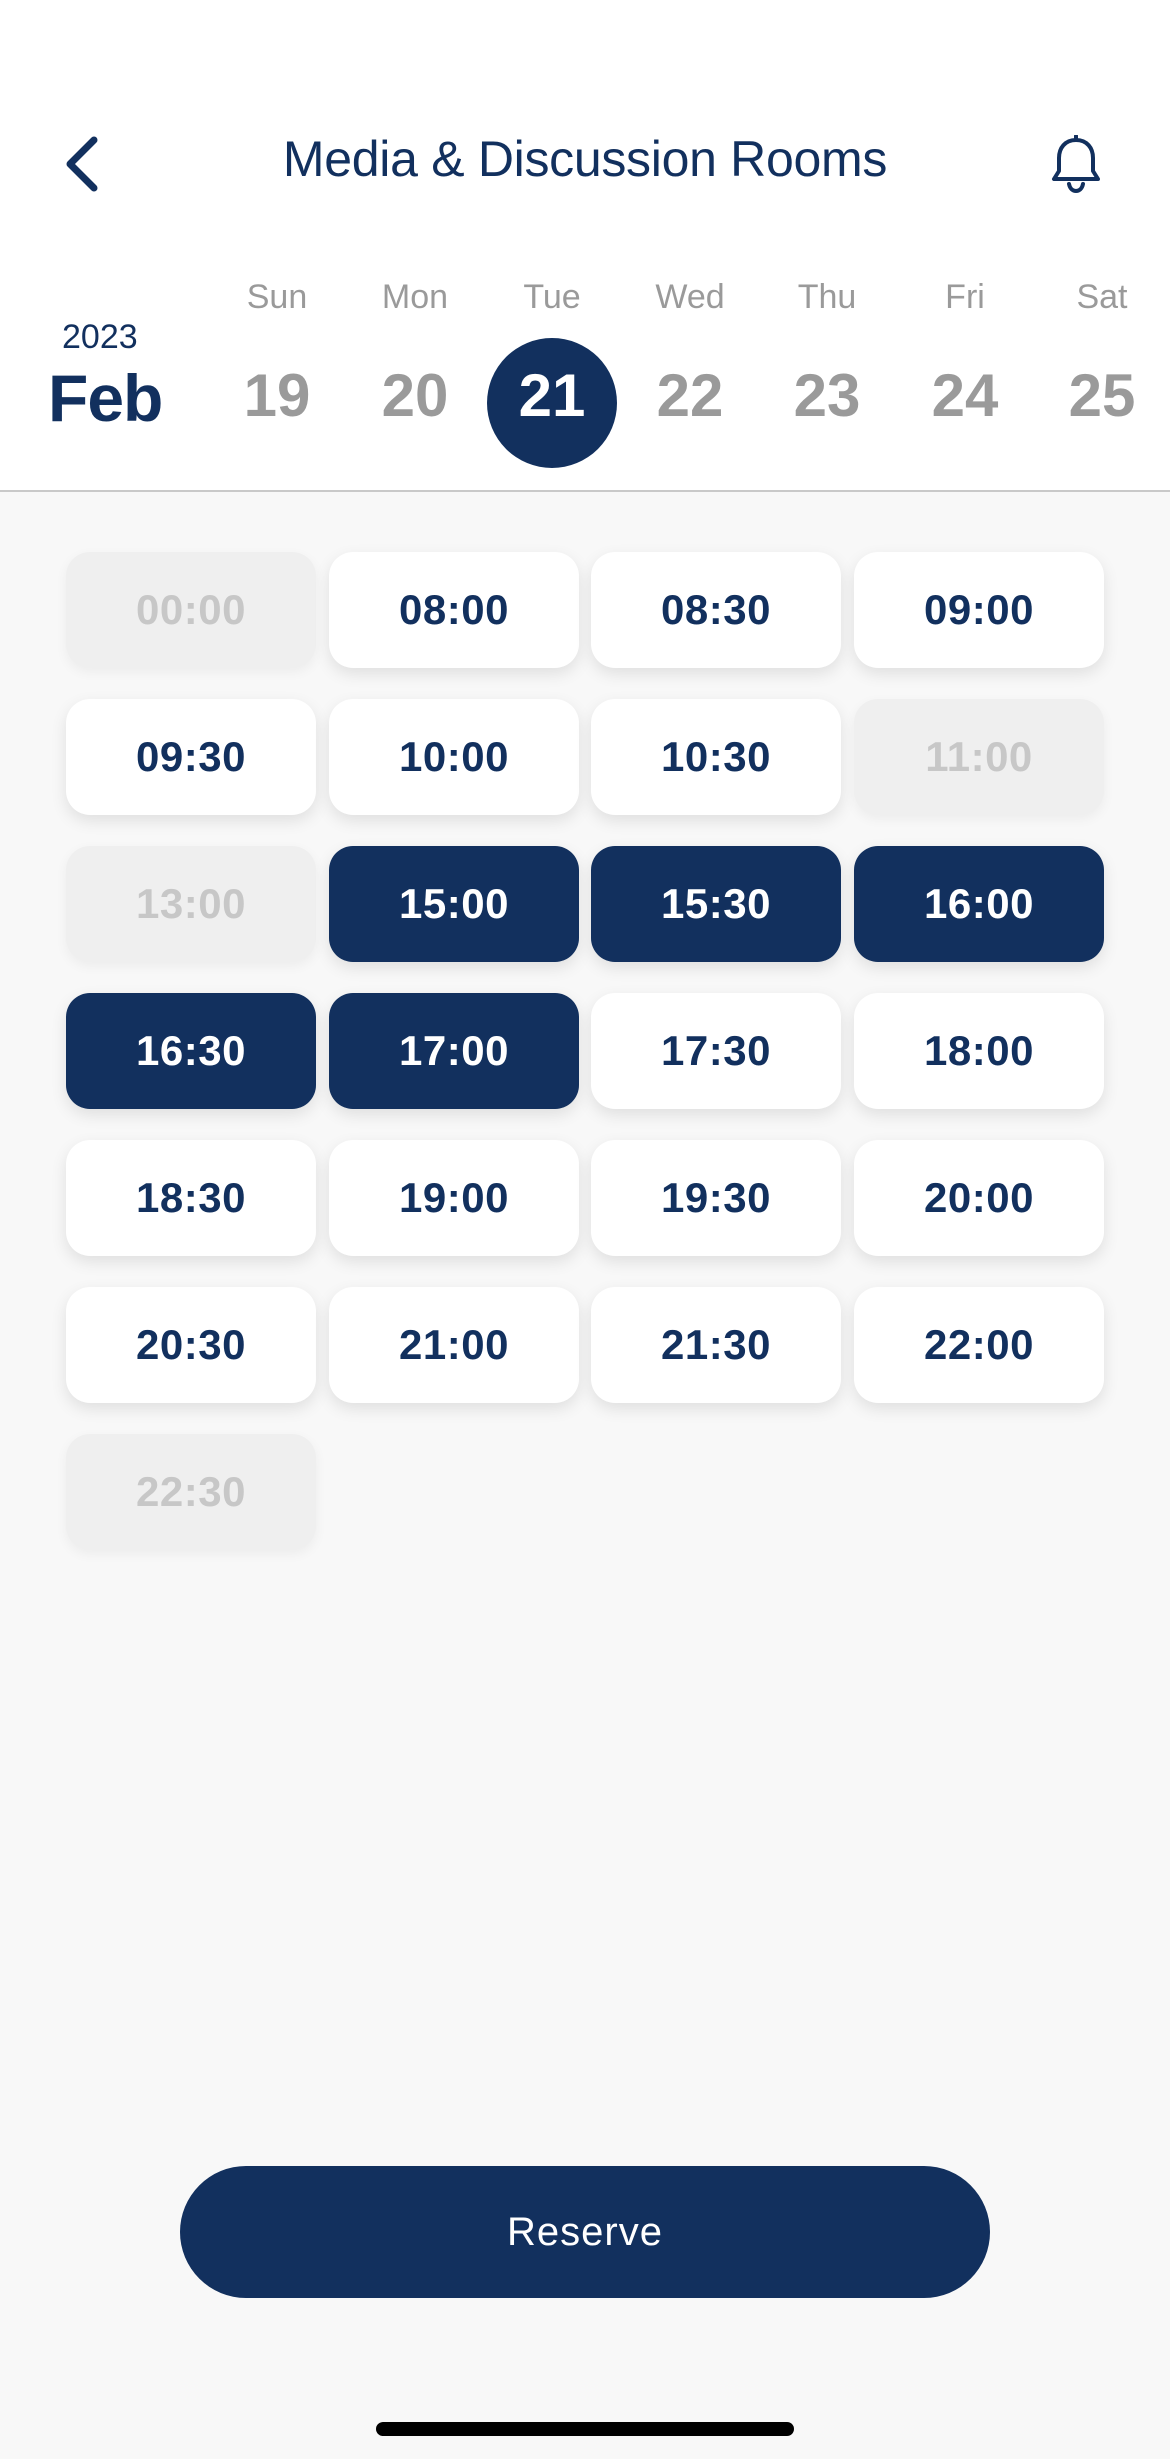 The width and height of the screenshot is (1170, 2459). What do you see at coordinates (979, 1051) in the screenshot?
I see `time-slot: 18:00` at bounding box center [979, 1051].